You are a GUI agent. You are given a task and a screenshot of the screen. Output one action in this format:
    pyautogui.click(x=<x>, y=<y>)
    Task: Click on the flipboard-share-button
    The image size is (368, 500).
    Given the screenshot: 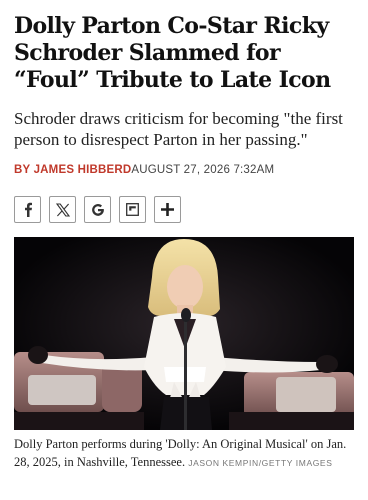 What is the action you would take?
    pyautogui.click(x=132, y=209)
    